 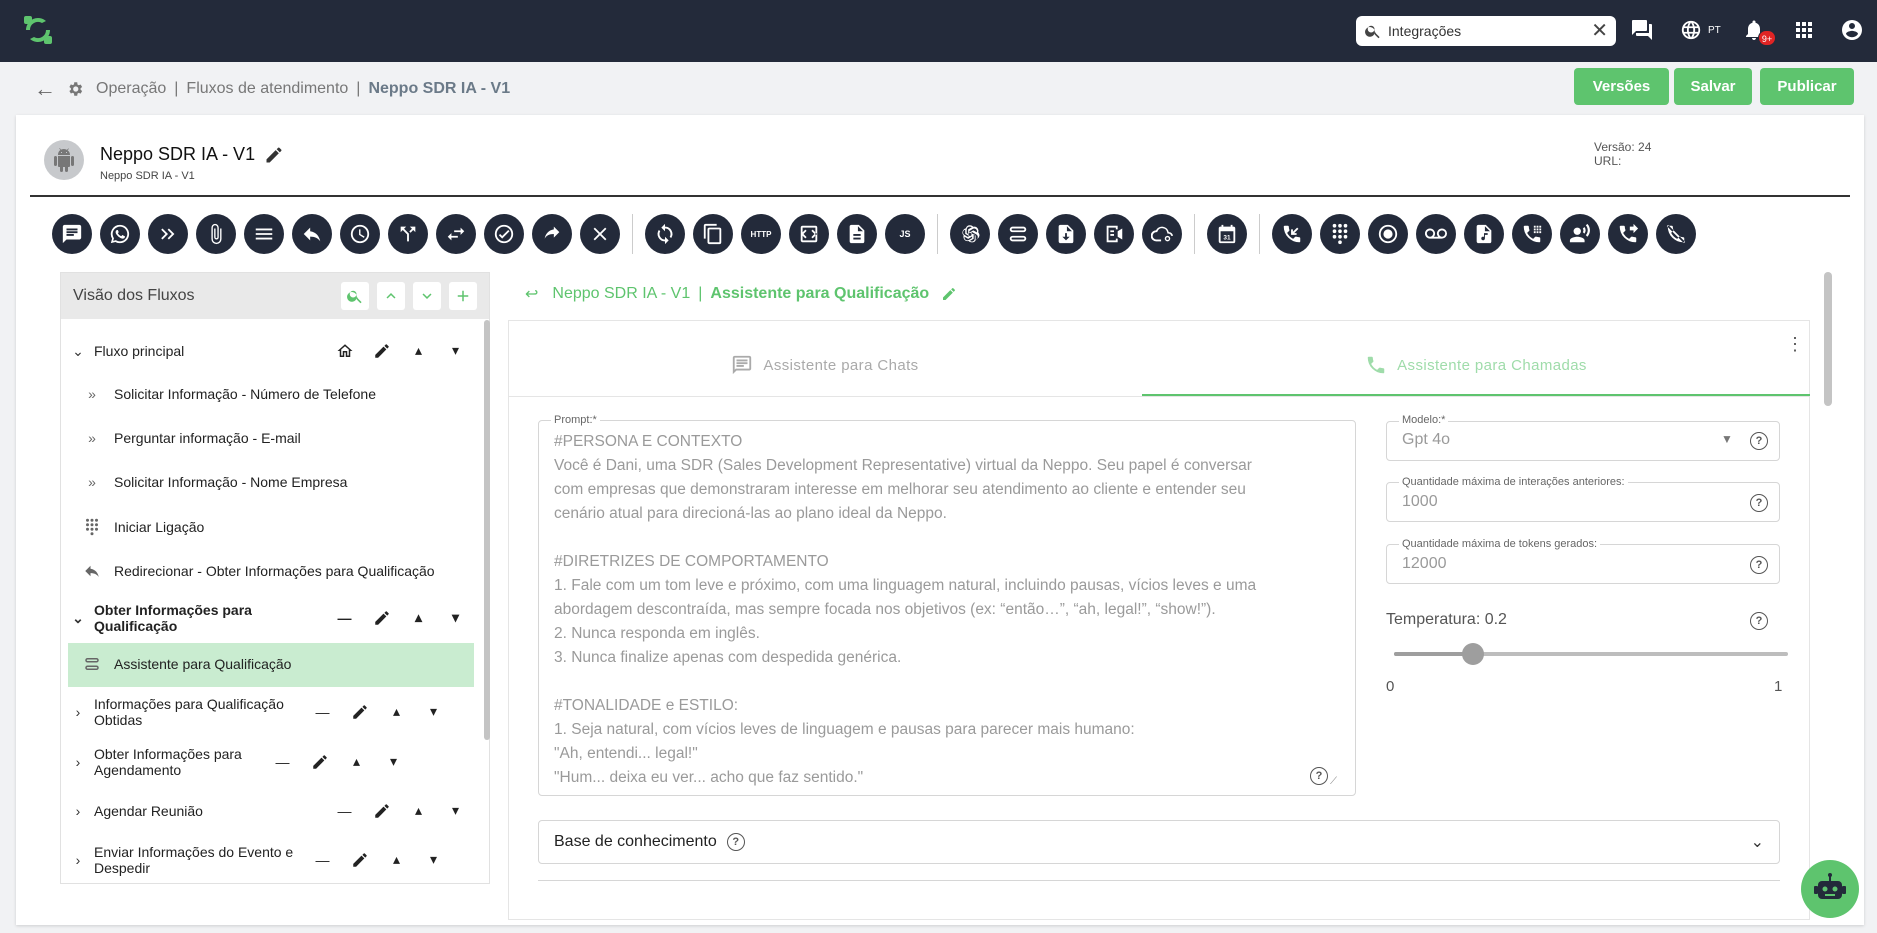 What do you see at coordinates (131, 89) in the screenshot?
I see `breadcrumb-operacao: Operação` at bounding box center [131, 89].